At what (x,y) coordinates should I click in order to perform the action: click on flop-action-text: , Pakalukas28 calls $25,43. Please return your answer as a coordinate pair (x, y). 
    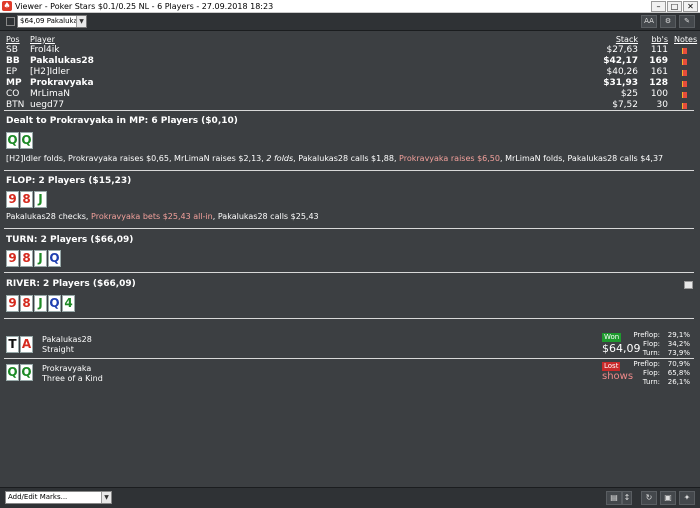
    Looking at the image, I should click on (265, 216).